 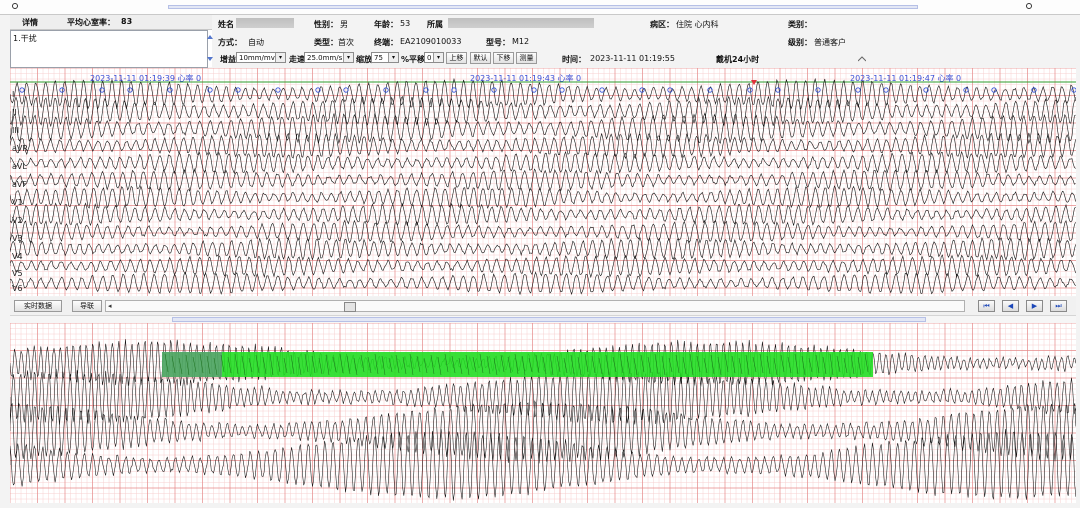 What do you see at coordinates (429, 58) in the screenshot?
I see `pan-value: 0` at bounding box center [429, 58].